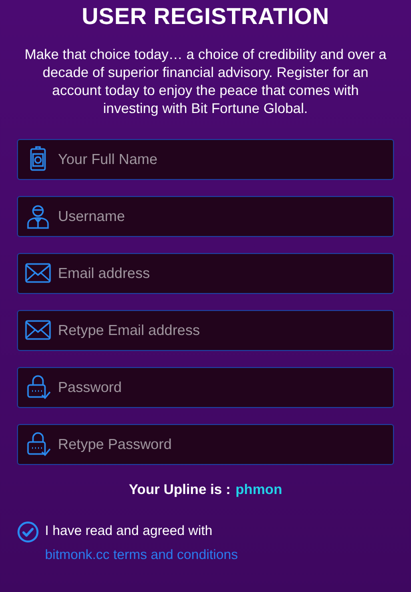 This screenshot has height=592, width=411. Describe the element at coordinates (142, 543) in the screenshot. I see `agreement-text: I have read and agreed with bitmonk.cc terms and conditions` at that location.